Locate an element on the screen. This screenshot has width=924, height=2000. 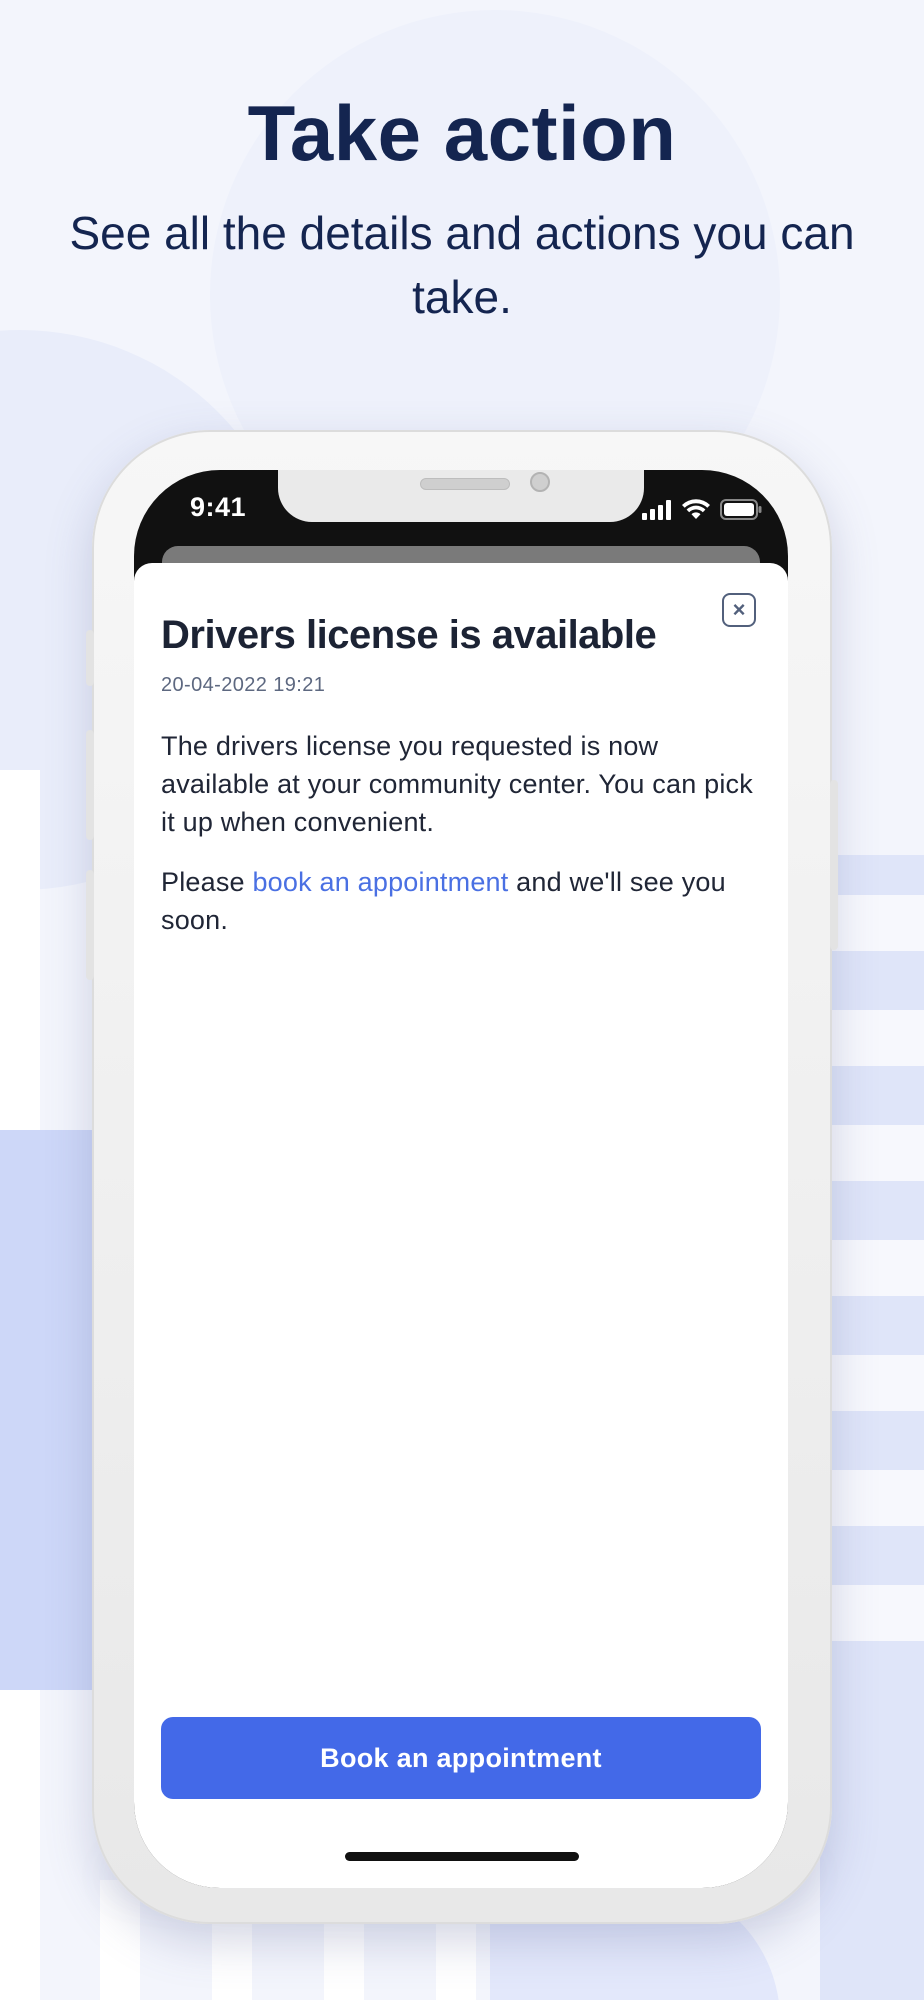
status-time: 9:41 is located at coordinates (218, 507).